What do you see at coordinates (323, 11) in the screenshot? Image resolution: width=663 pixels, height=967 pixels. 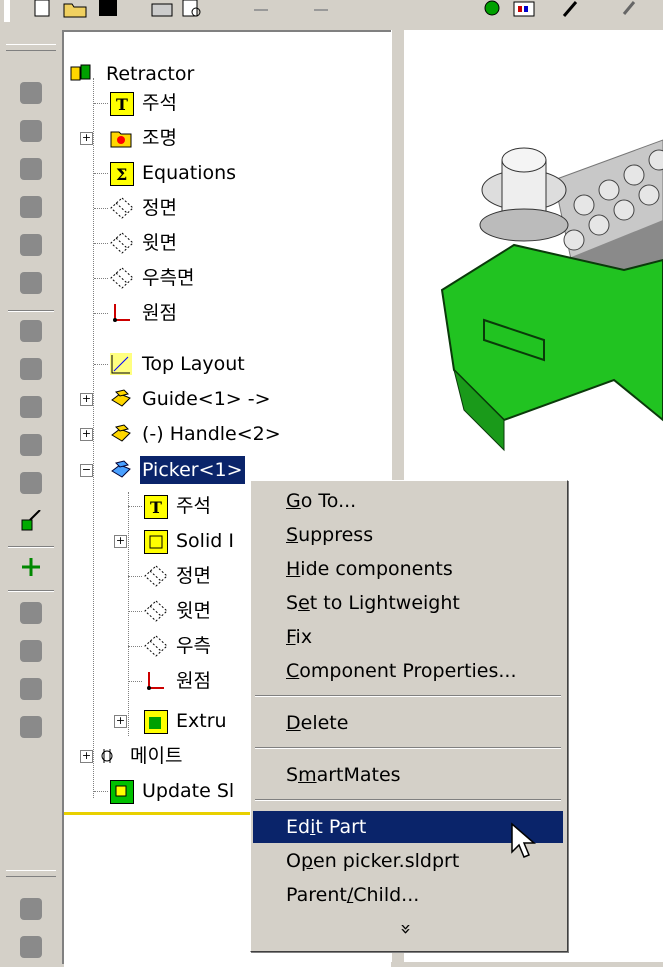 I see `redo-icon` at bounding box center [323, 11].